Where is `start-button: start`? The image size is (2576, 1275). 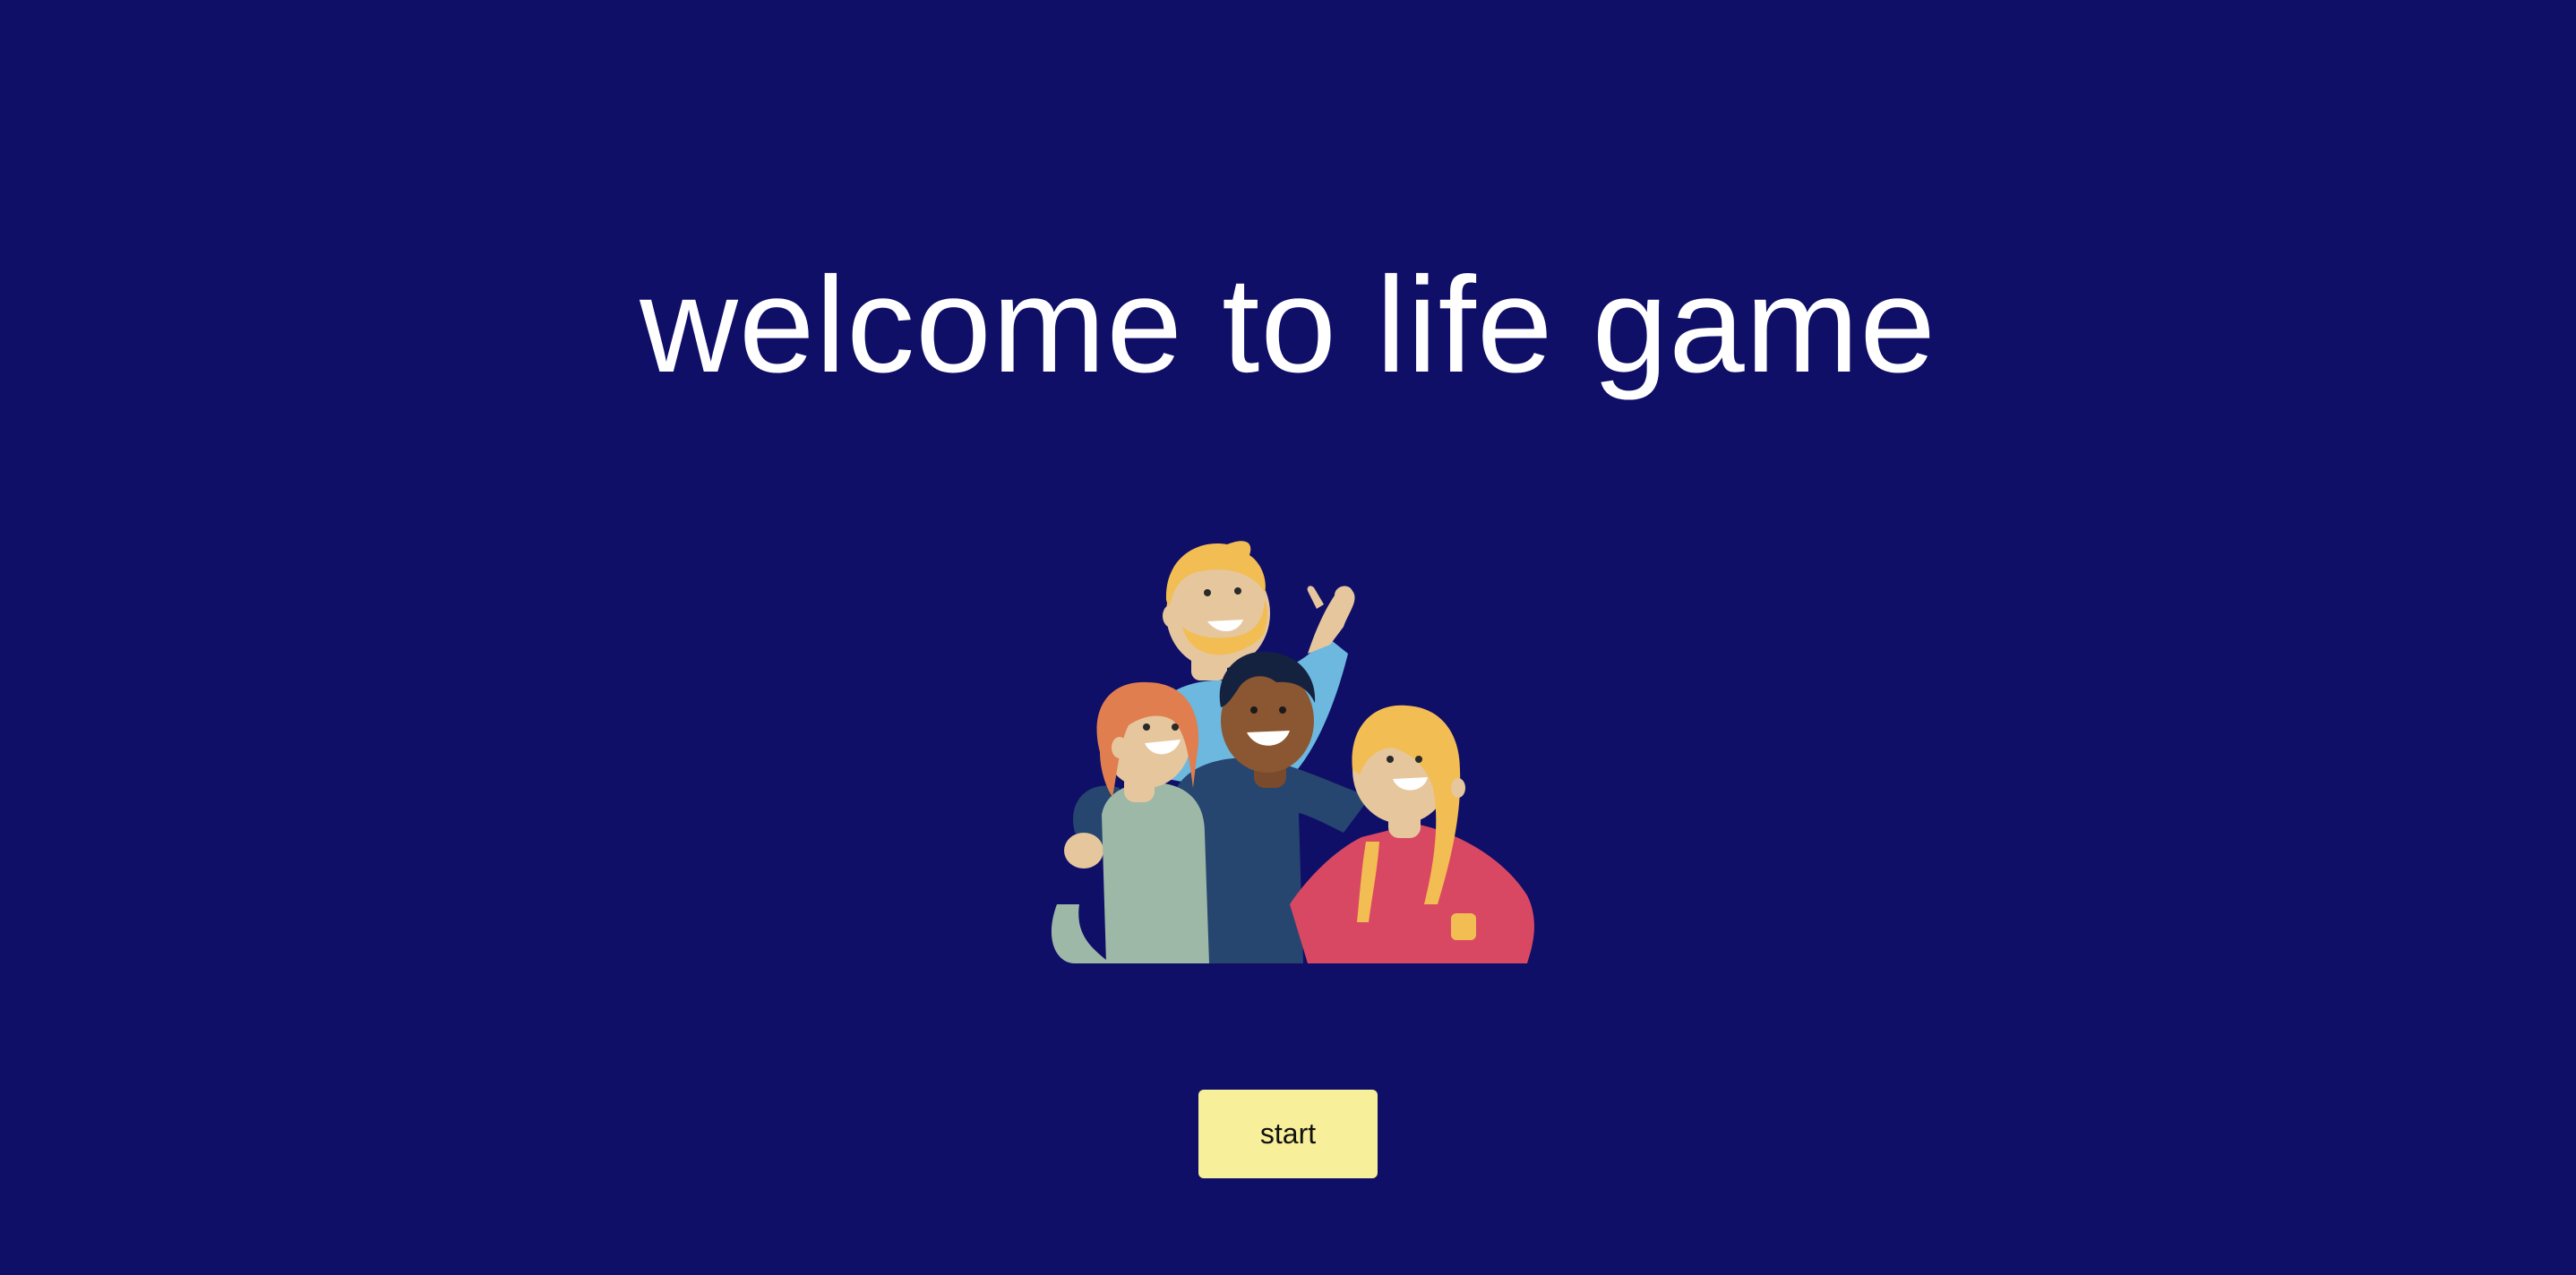 start-button: start is located at coordinates (1288, 1134).